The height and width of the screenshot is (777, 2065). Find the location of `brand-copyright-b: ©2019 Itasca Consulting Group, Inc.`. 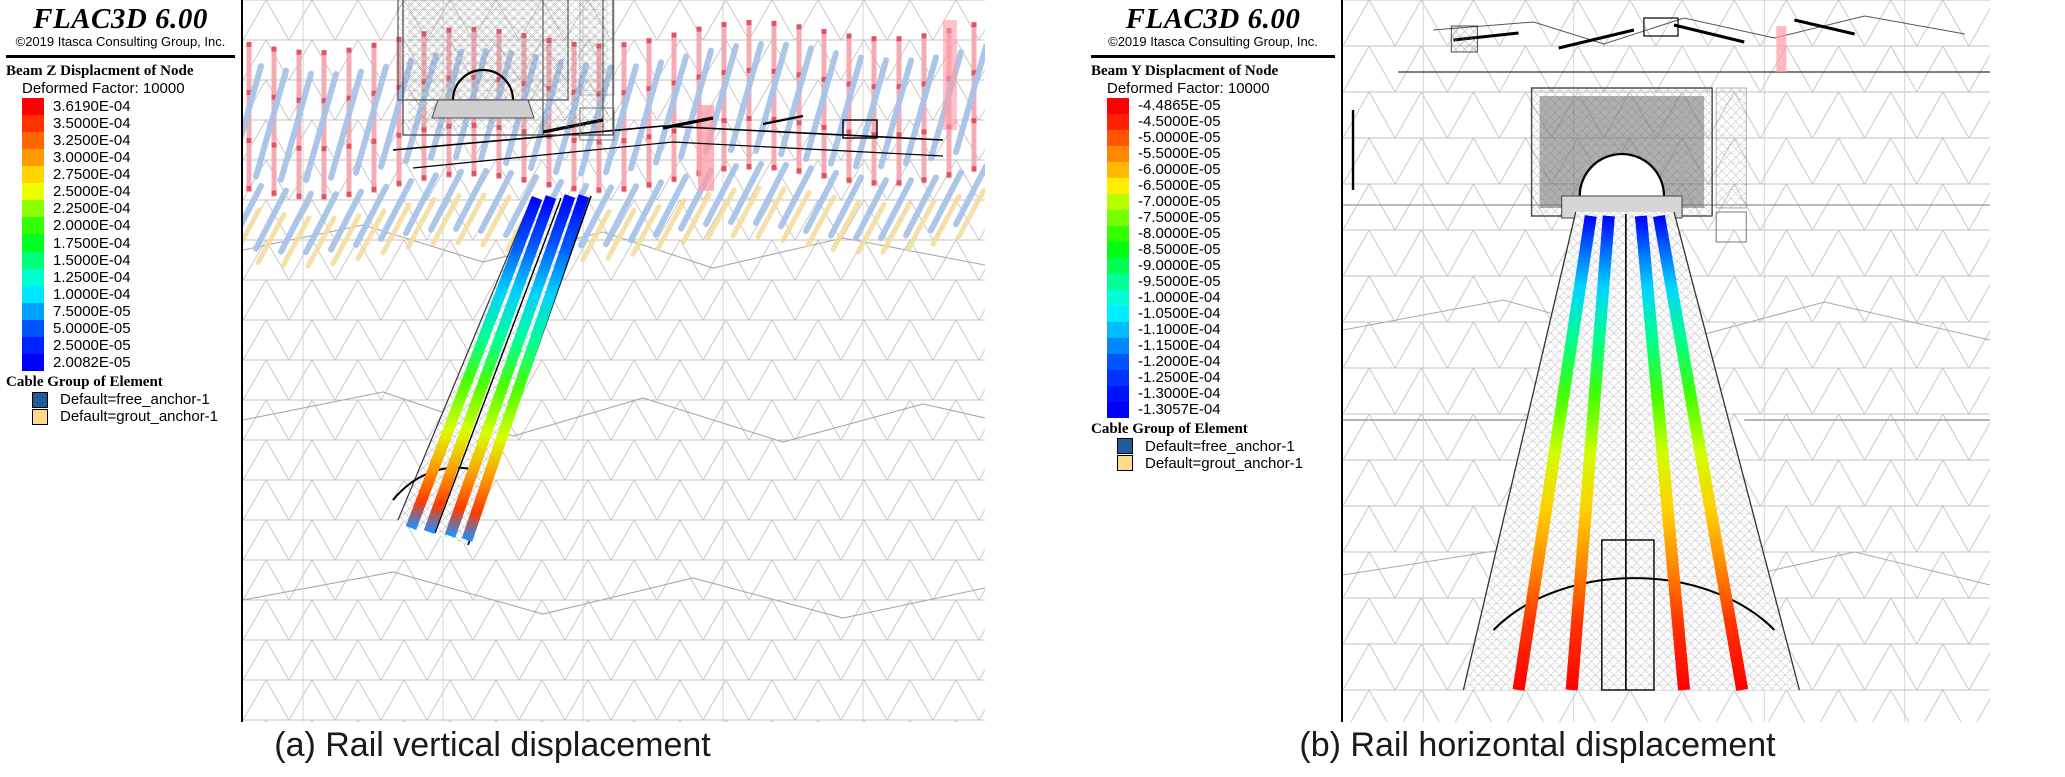

brand-copyright-b: ©2019 Itasca Consulting Group, Inc. is located at coordinates (1213, 42).